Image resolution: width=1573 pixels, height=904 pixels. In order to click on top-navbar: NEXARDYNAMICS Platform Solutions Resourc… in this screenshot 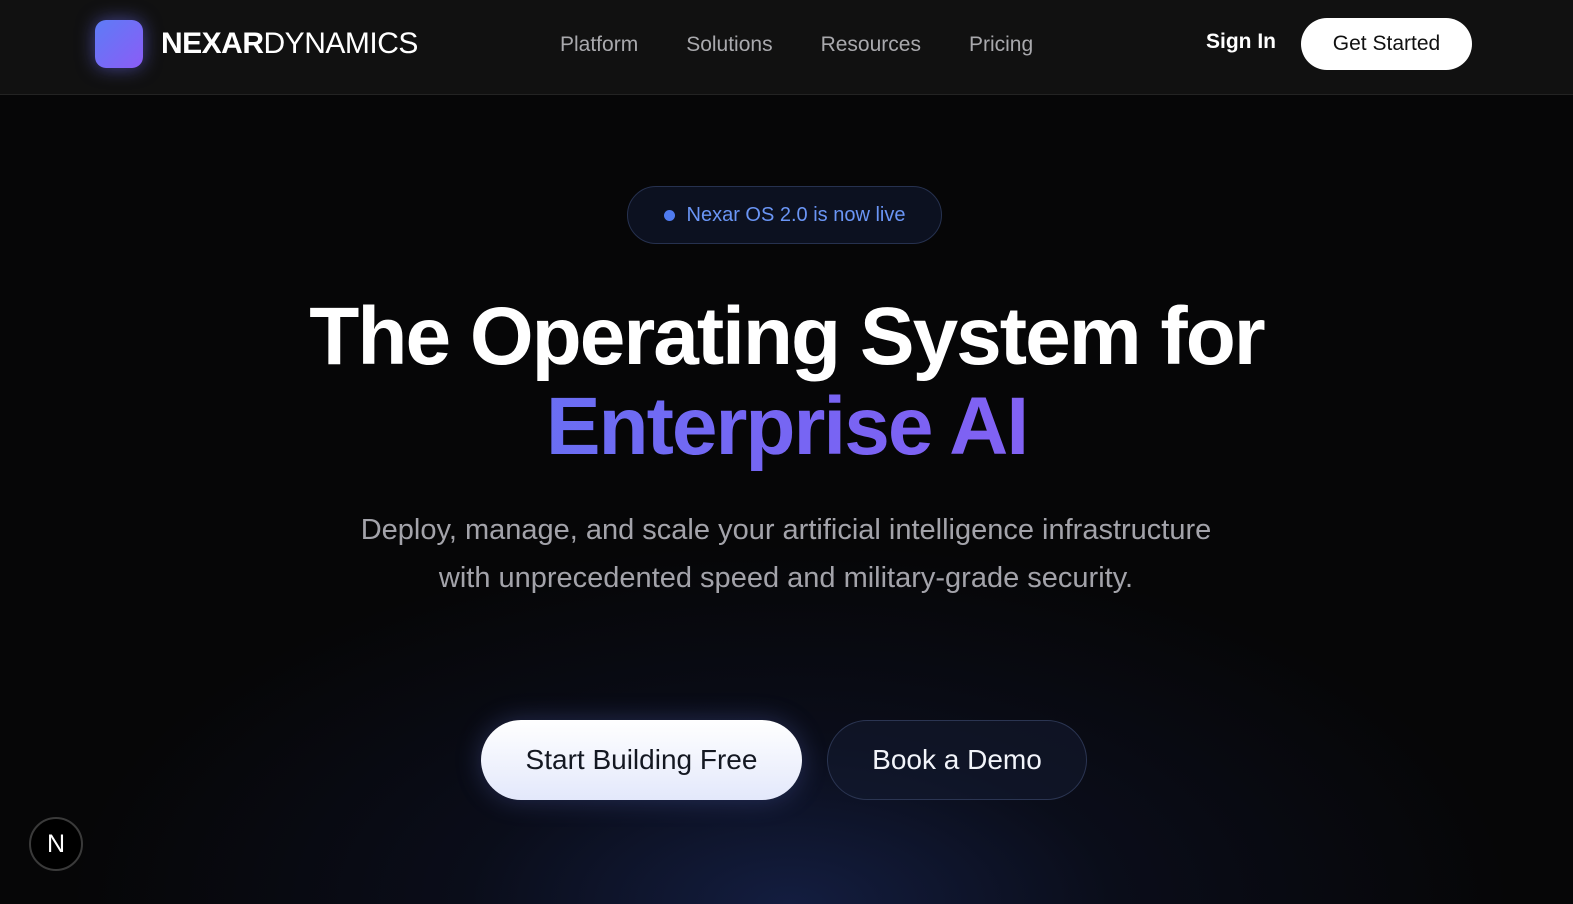, I will do `click(786, 47)`.